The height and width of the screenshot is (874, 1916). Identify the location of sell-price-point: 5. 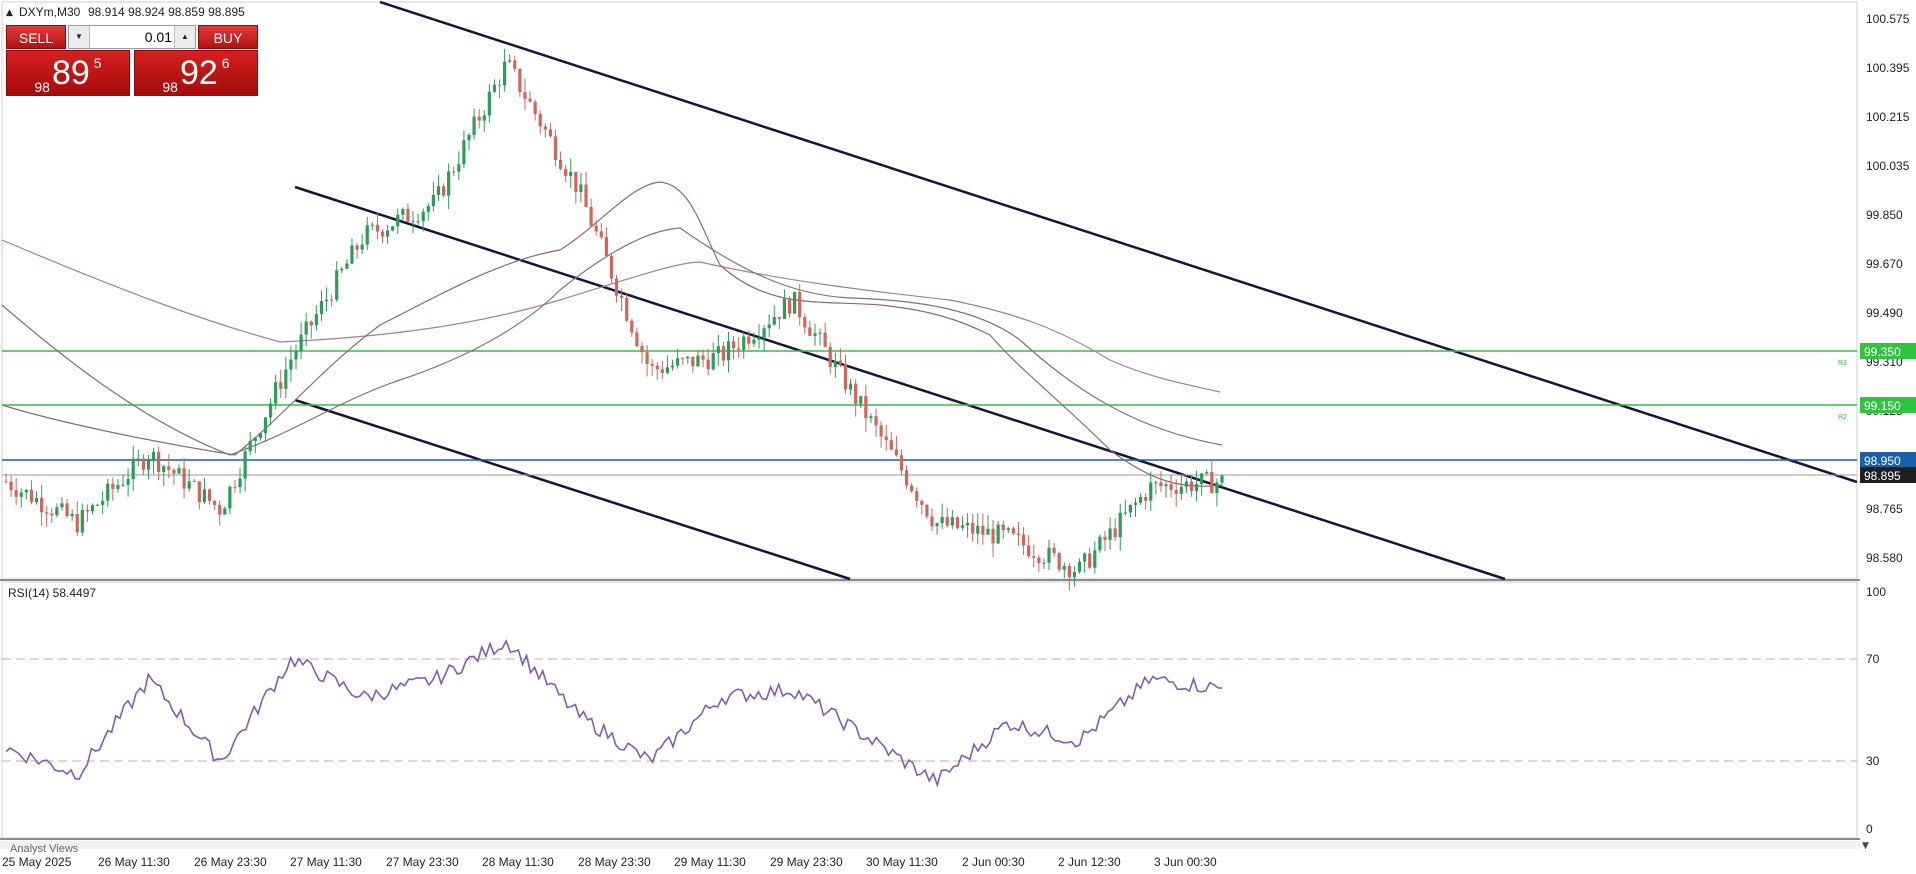
(97, 63).